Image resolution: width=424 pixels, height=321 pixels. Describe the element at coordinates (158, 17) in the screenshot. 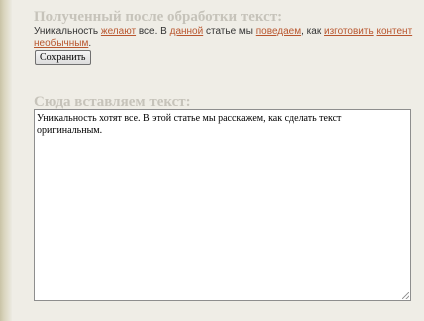

I see `result-heading: Полученный после обработки текст:` at that location.